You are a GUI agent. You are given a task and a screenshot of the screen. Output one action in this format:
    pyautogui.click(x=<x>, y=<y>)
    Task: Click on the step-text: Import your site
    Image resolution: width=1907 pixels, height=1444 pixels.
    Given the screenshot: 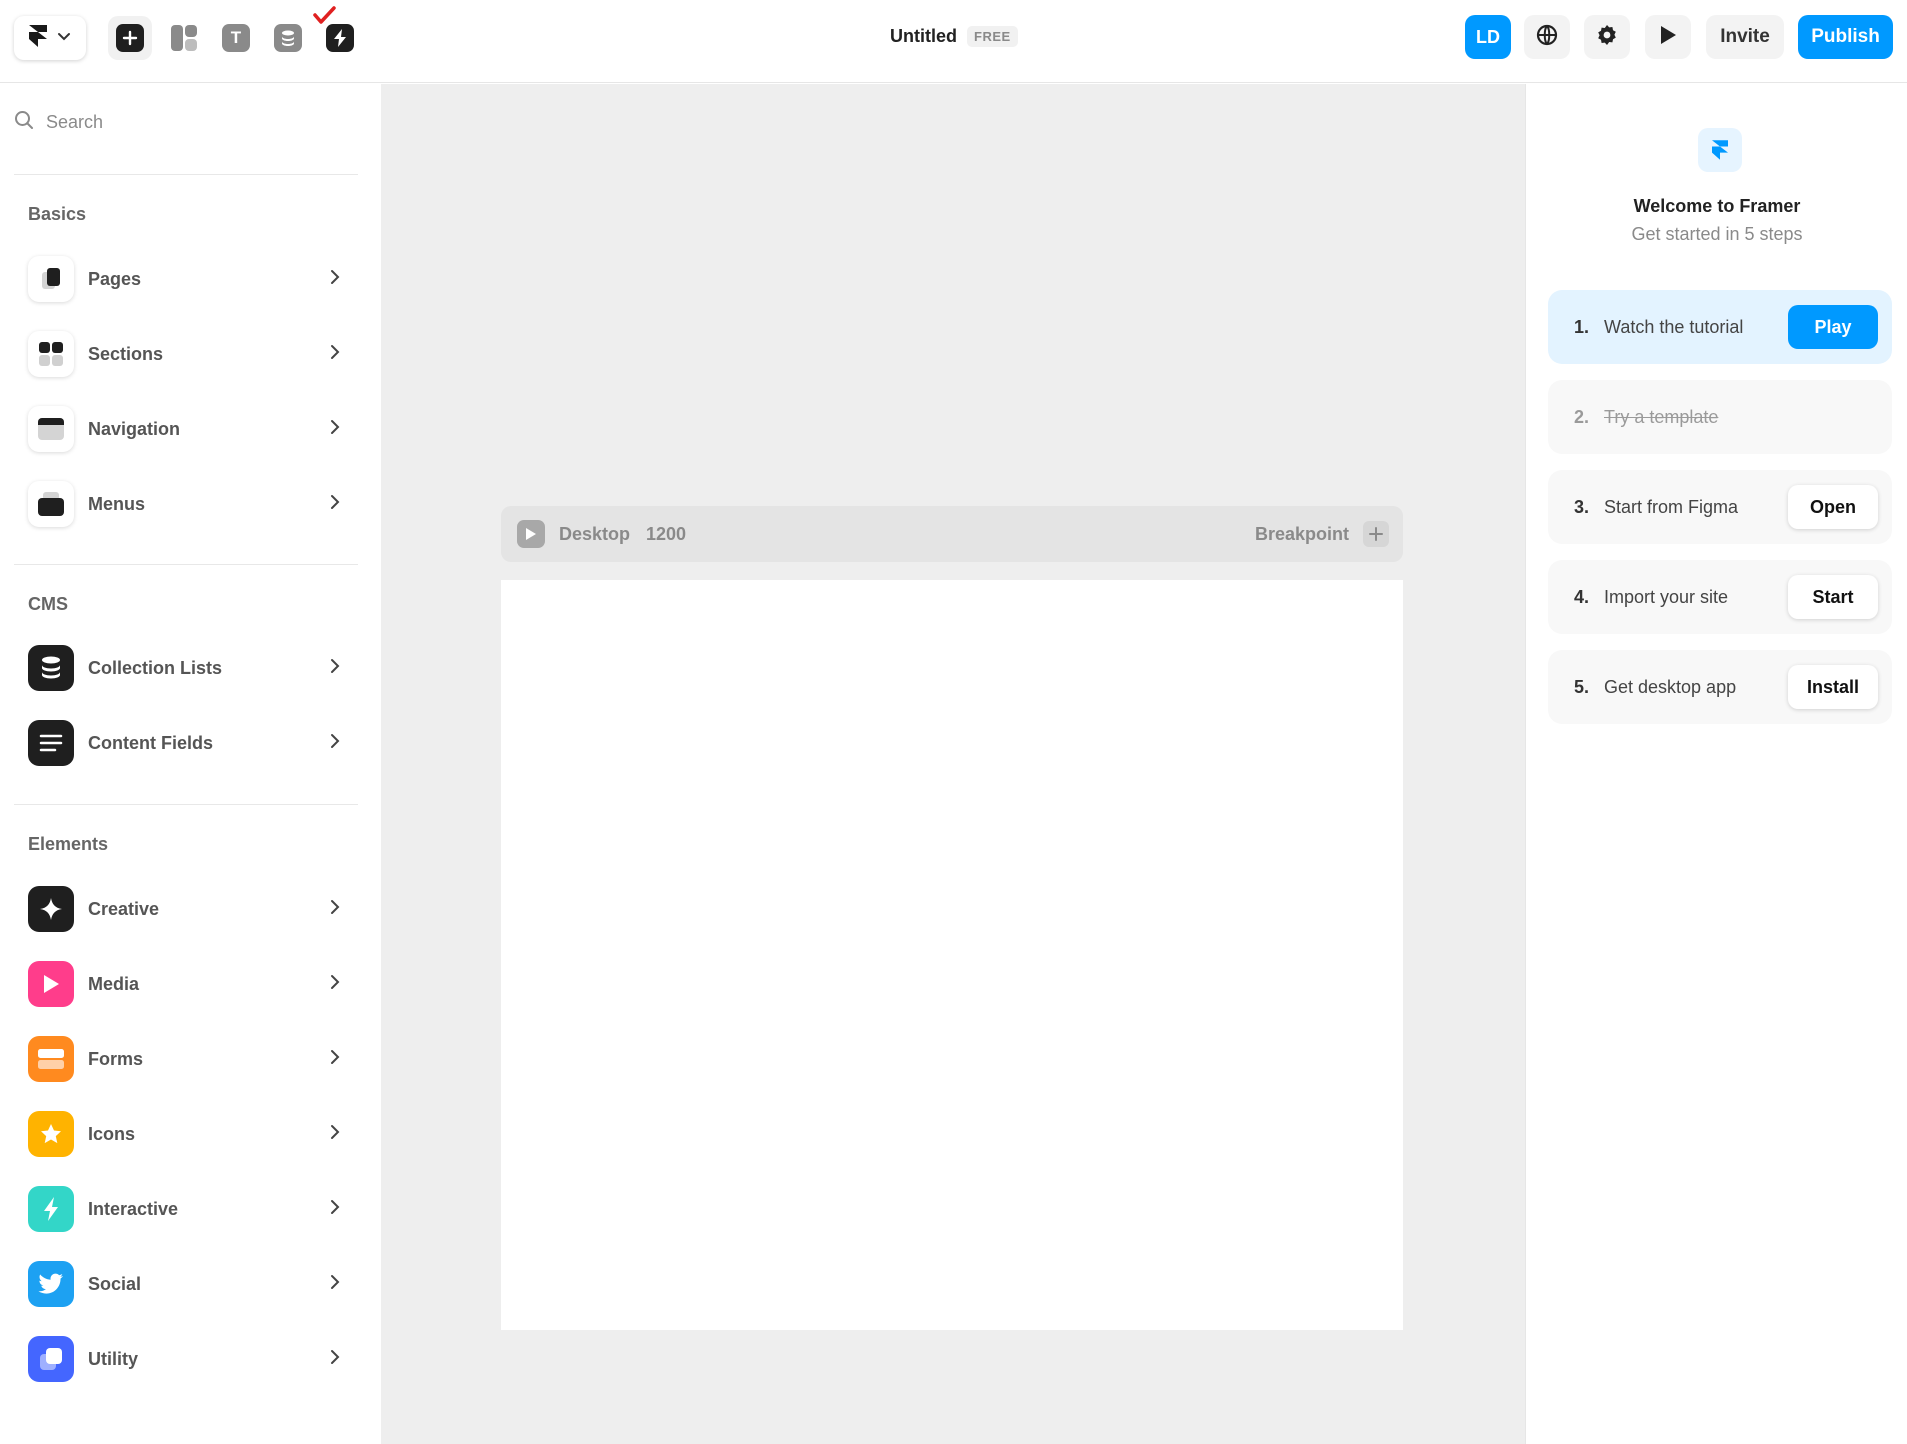 What is the action you would take?
    pyautogui.click(x=1666, y=596)
    